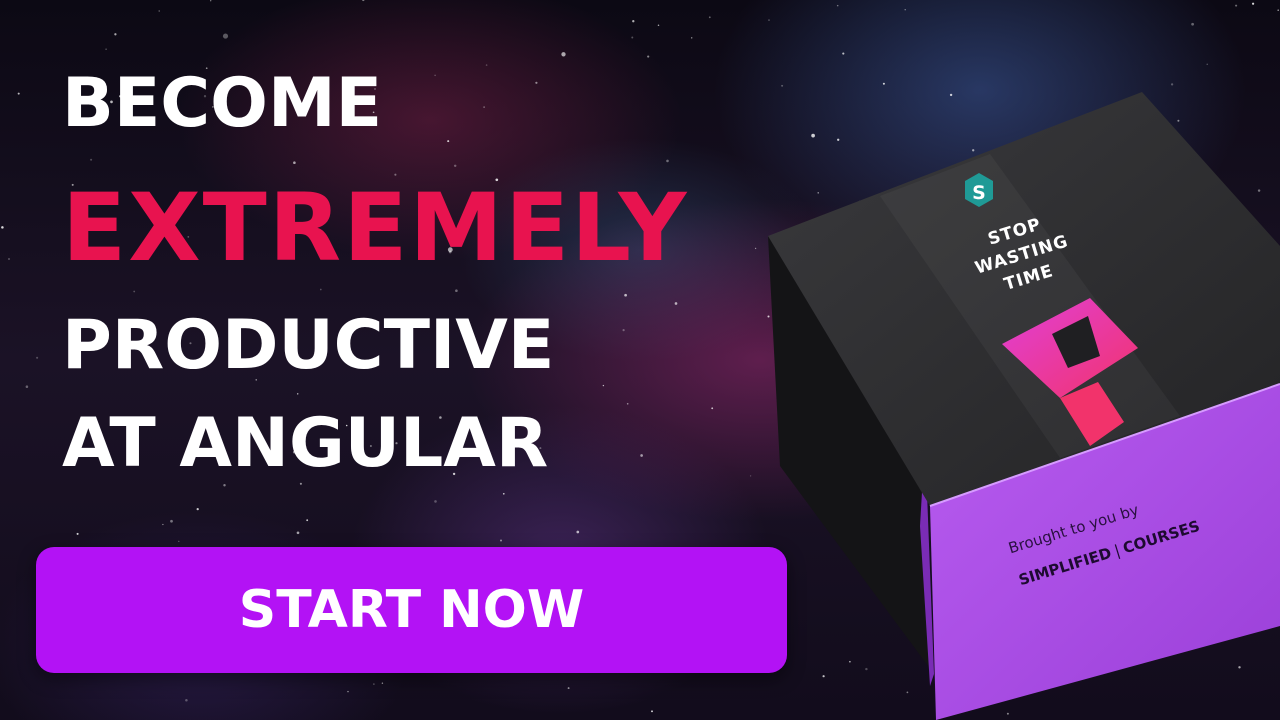 Image resolution: width=1280 pixels, height=720 pixels. Describe the element at coordinates (222, 103) in the screenshot. I see `headline-become: BECOME` at that location.